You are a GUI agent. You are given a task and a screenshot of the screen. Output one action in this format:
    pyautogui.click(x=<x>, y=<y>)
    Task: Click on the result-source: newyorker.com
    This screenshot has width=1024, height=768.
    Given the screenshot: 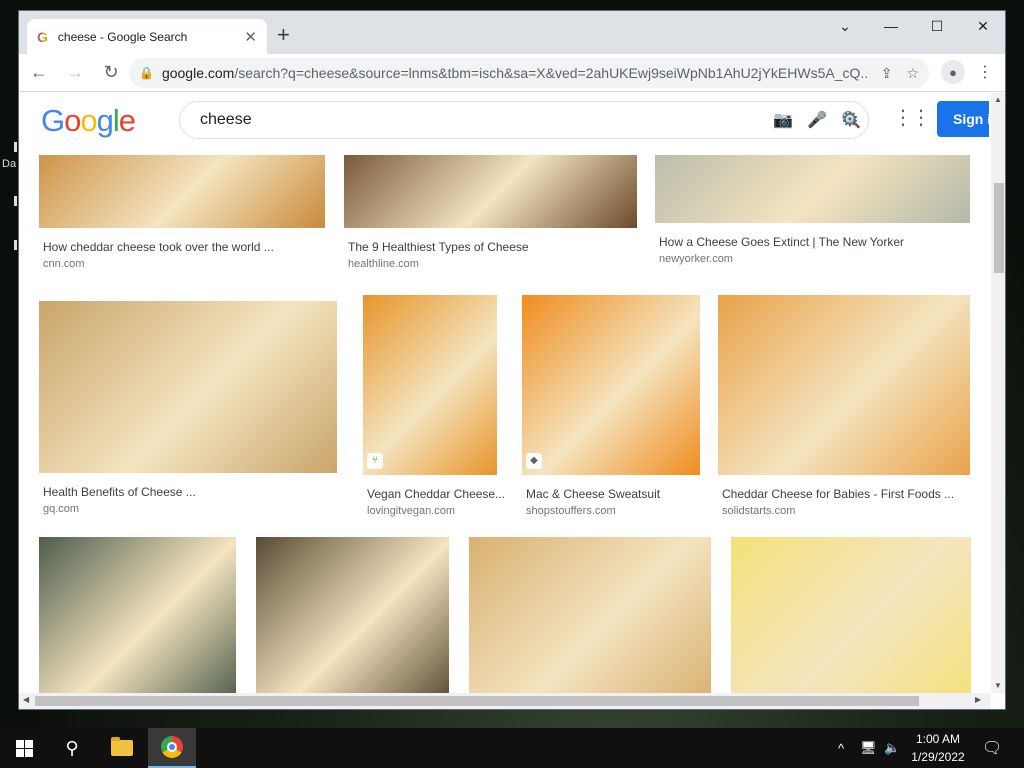 What is the action you would take?
    pyautogui.click(x=696, y=259)
    